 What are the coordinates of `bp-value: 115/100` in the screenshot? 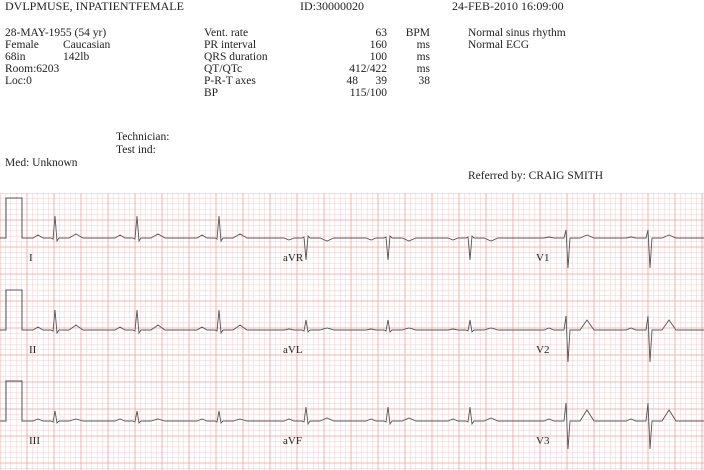 It's located at (368, 93).